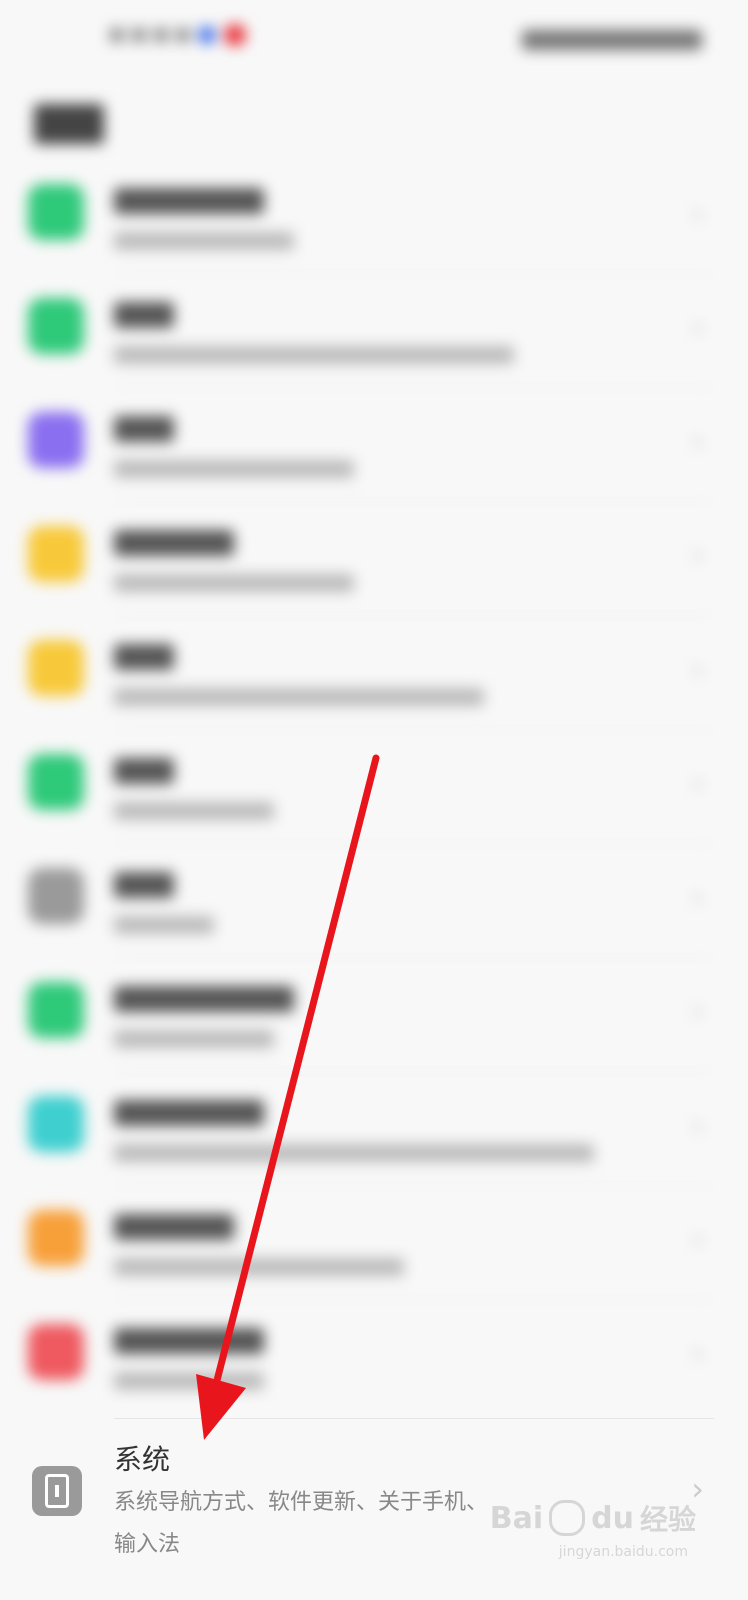 Image resolution: width=748 pixels, height=1600 pixels. I want to click on wifi-icon, so click(161, 35).